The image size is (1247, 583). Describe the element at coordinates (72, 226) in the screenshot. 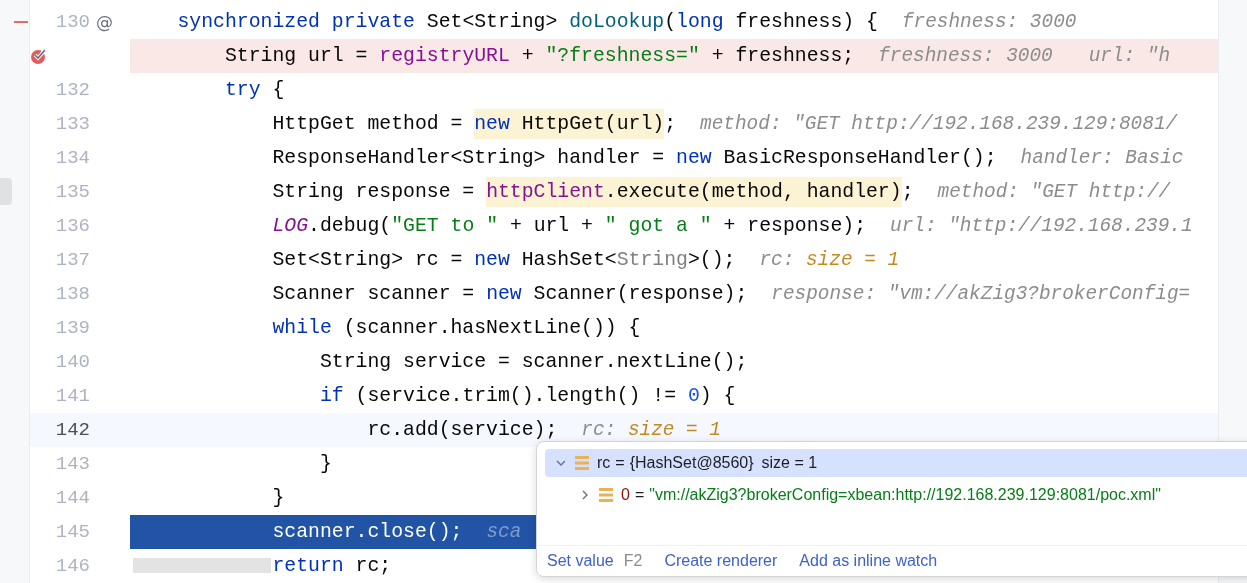

I see `line-number: 136` at that location.